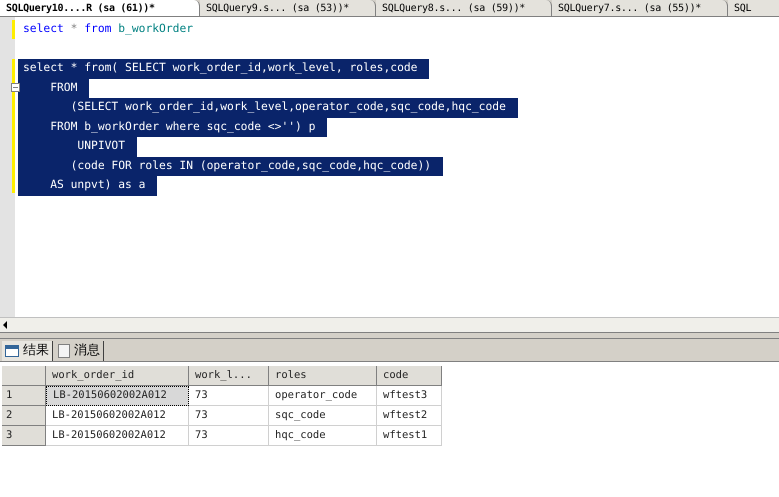 The image size is (779, 497). I want to click on result-tab: 结果, so click(27, 351).